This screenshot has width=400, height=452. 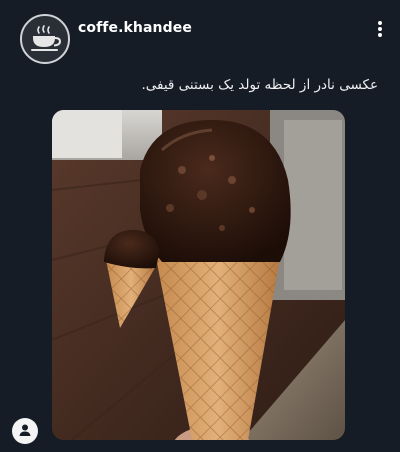 I want to click on username: coffe.khandee, so click(x=135, y=28).